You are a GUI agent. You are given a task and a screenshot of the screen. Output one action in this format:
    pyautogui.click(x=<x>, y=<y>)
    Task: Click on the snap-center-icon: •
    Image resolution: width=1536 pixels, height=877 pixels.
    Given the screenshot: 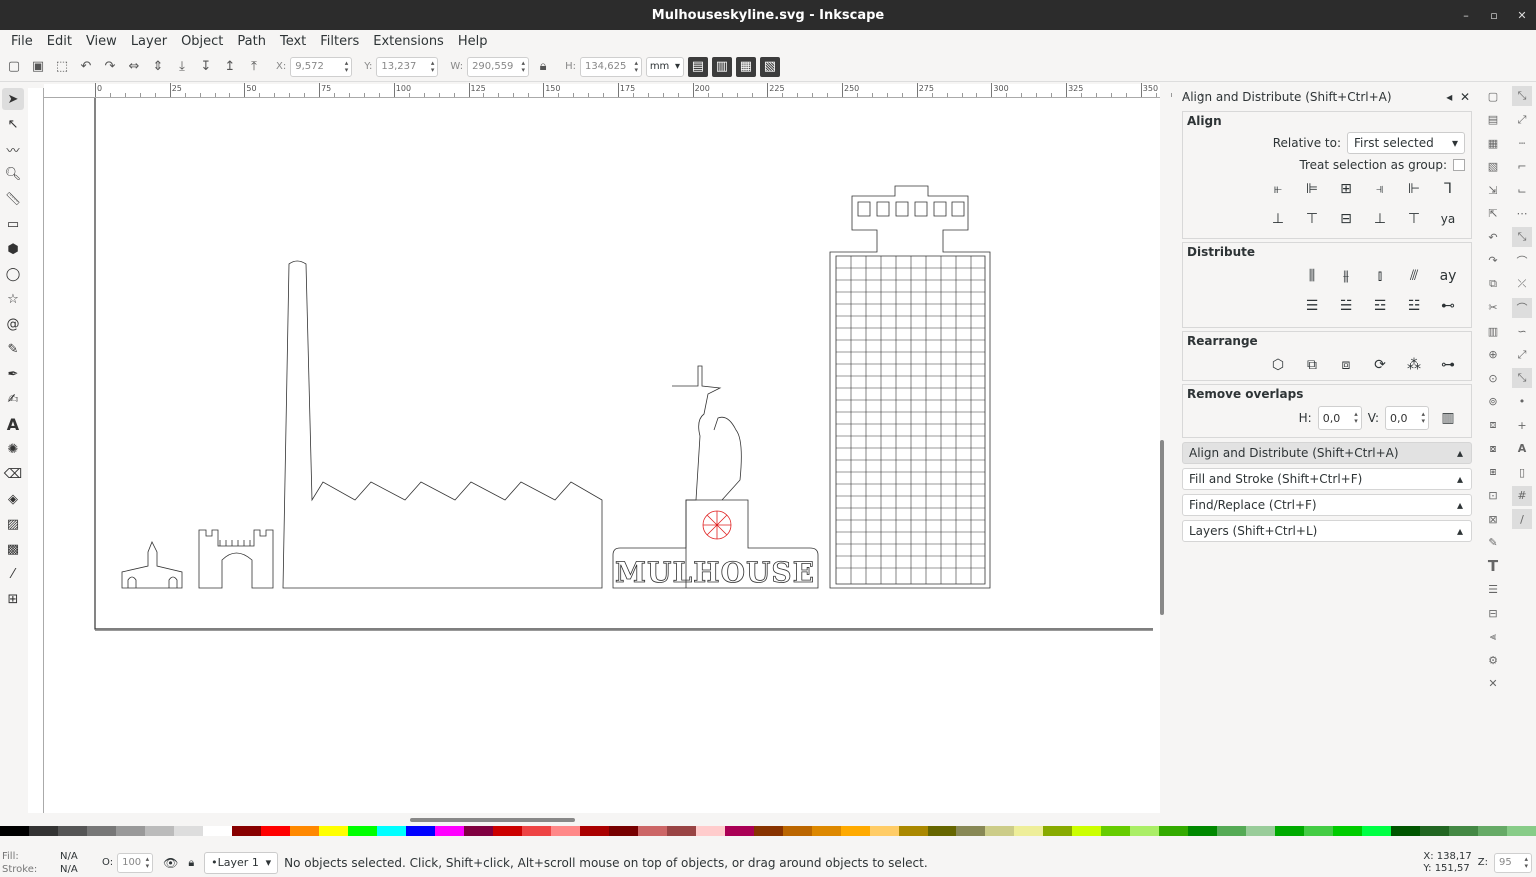 What is the action you would take?
    pyautogui.click(x=1522, y=402)
    